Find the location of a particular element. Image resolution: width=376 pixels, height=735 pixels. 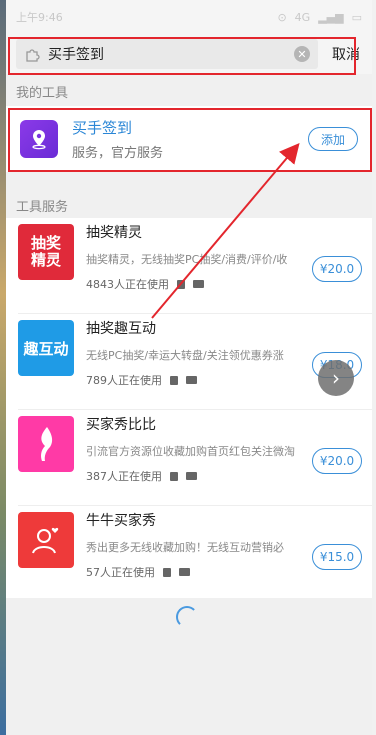

price-button: ¥15.0 is located at coordinates (337, 557).